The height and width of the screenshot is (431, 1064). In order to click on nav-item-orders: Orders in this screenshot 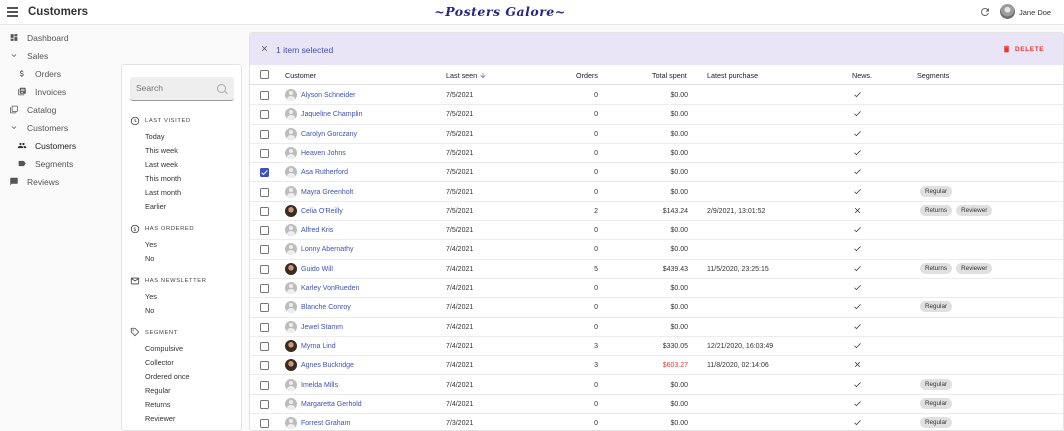, I will do `click(59, 73)`.